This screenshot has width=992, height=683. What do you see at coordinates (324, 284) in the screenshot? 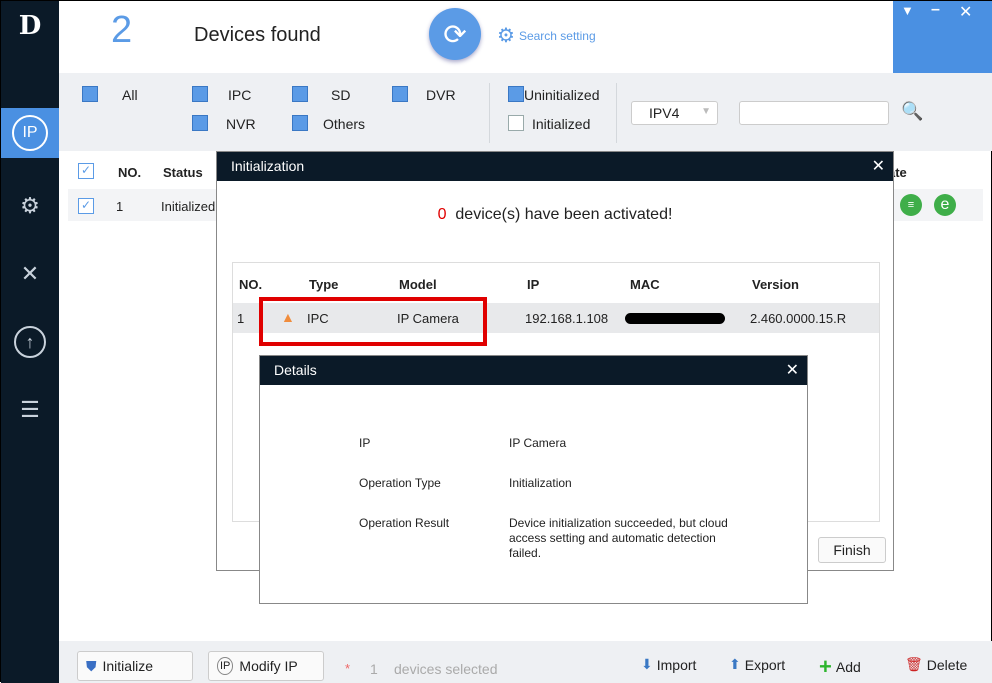
I see `column-type: Type` at bounding box center [324, 284].